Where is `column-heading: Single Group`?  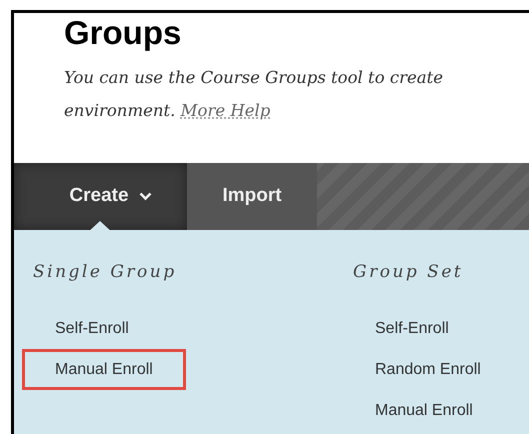
column-heading: Single Group is located at coordinates (105, 272).